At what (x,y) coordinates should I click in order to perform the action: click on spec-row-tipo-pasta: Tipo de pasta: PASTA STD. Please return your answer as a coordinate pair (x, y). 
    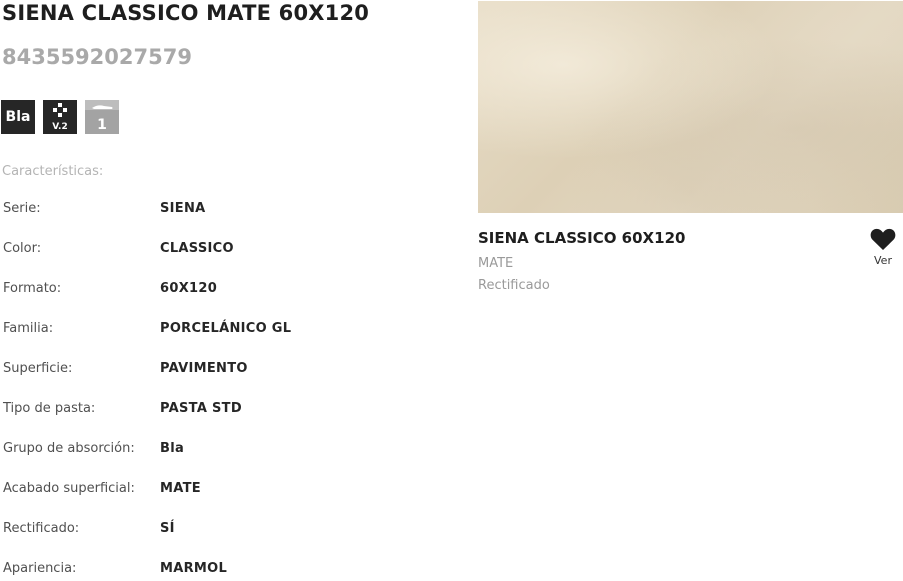
    Looking at the image, I should click on (235, 411).